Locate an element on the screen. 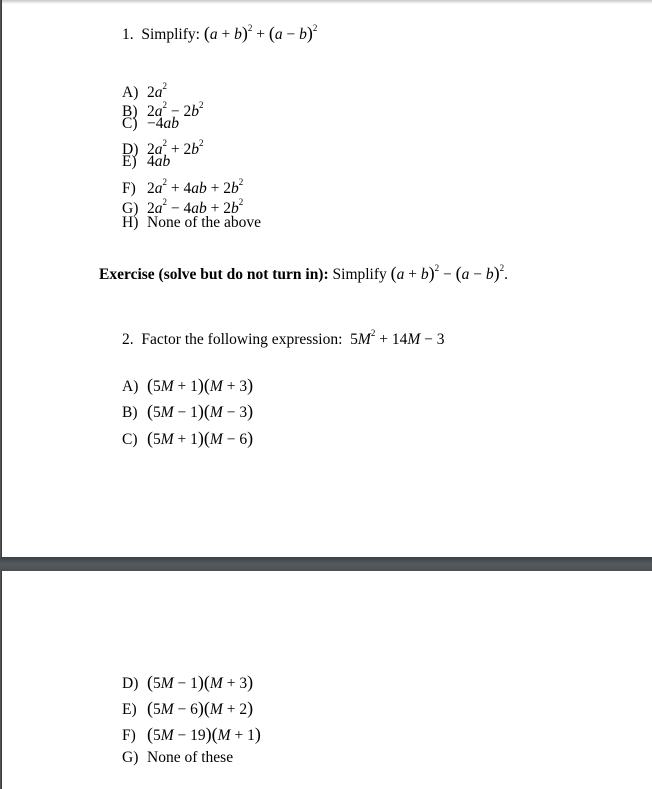 This screenshot has height=789, width=652. question-number: 1. is located at coordinates (128, 34).